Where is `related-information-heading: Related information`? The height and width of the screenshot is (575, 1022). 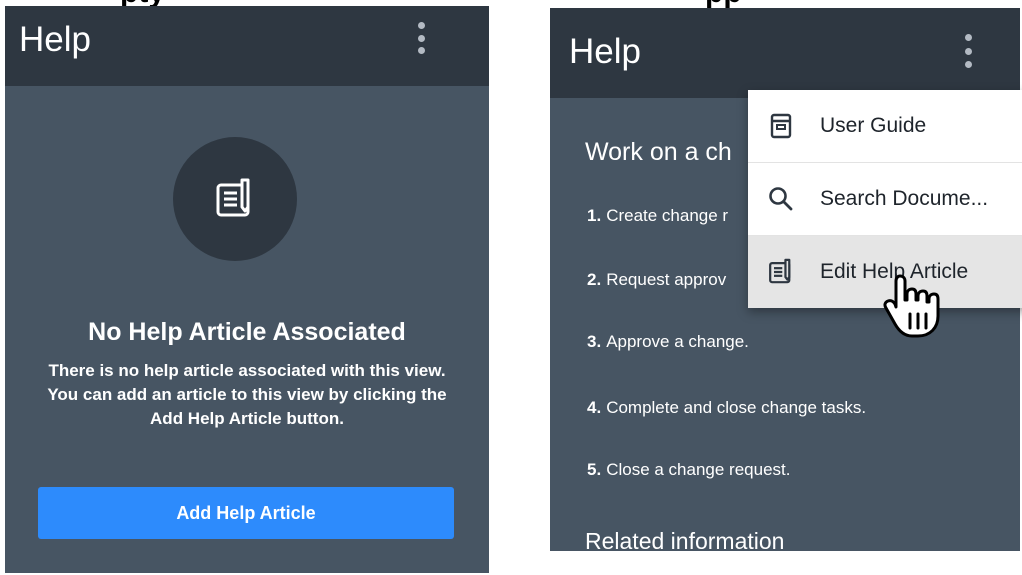 related-information-heading: Related information is located at coordinates (685, 539).